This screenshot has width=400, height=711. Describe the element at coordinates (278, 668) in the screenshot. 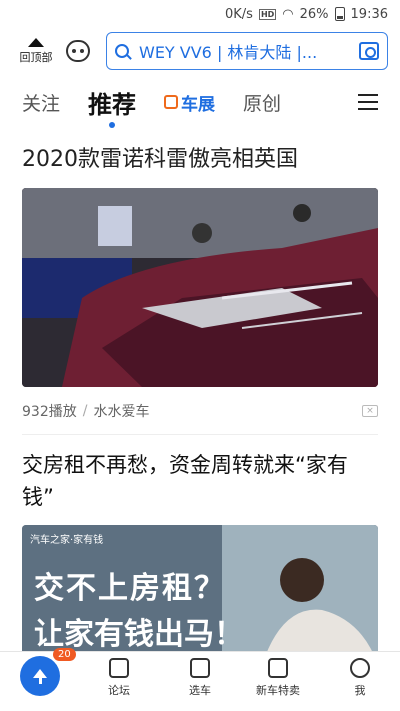

I see `store-icon` at that location.